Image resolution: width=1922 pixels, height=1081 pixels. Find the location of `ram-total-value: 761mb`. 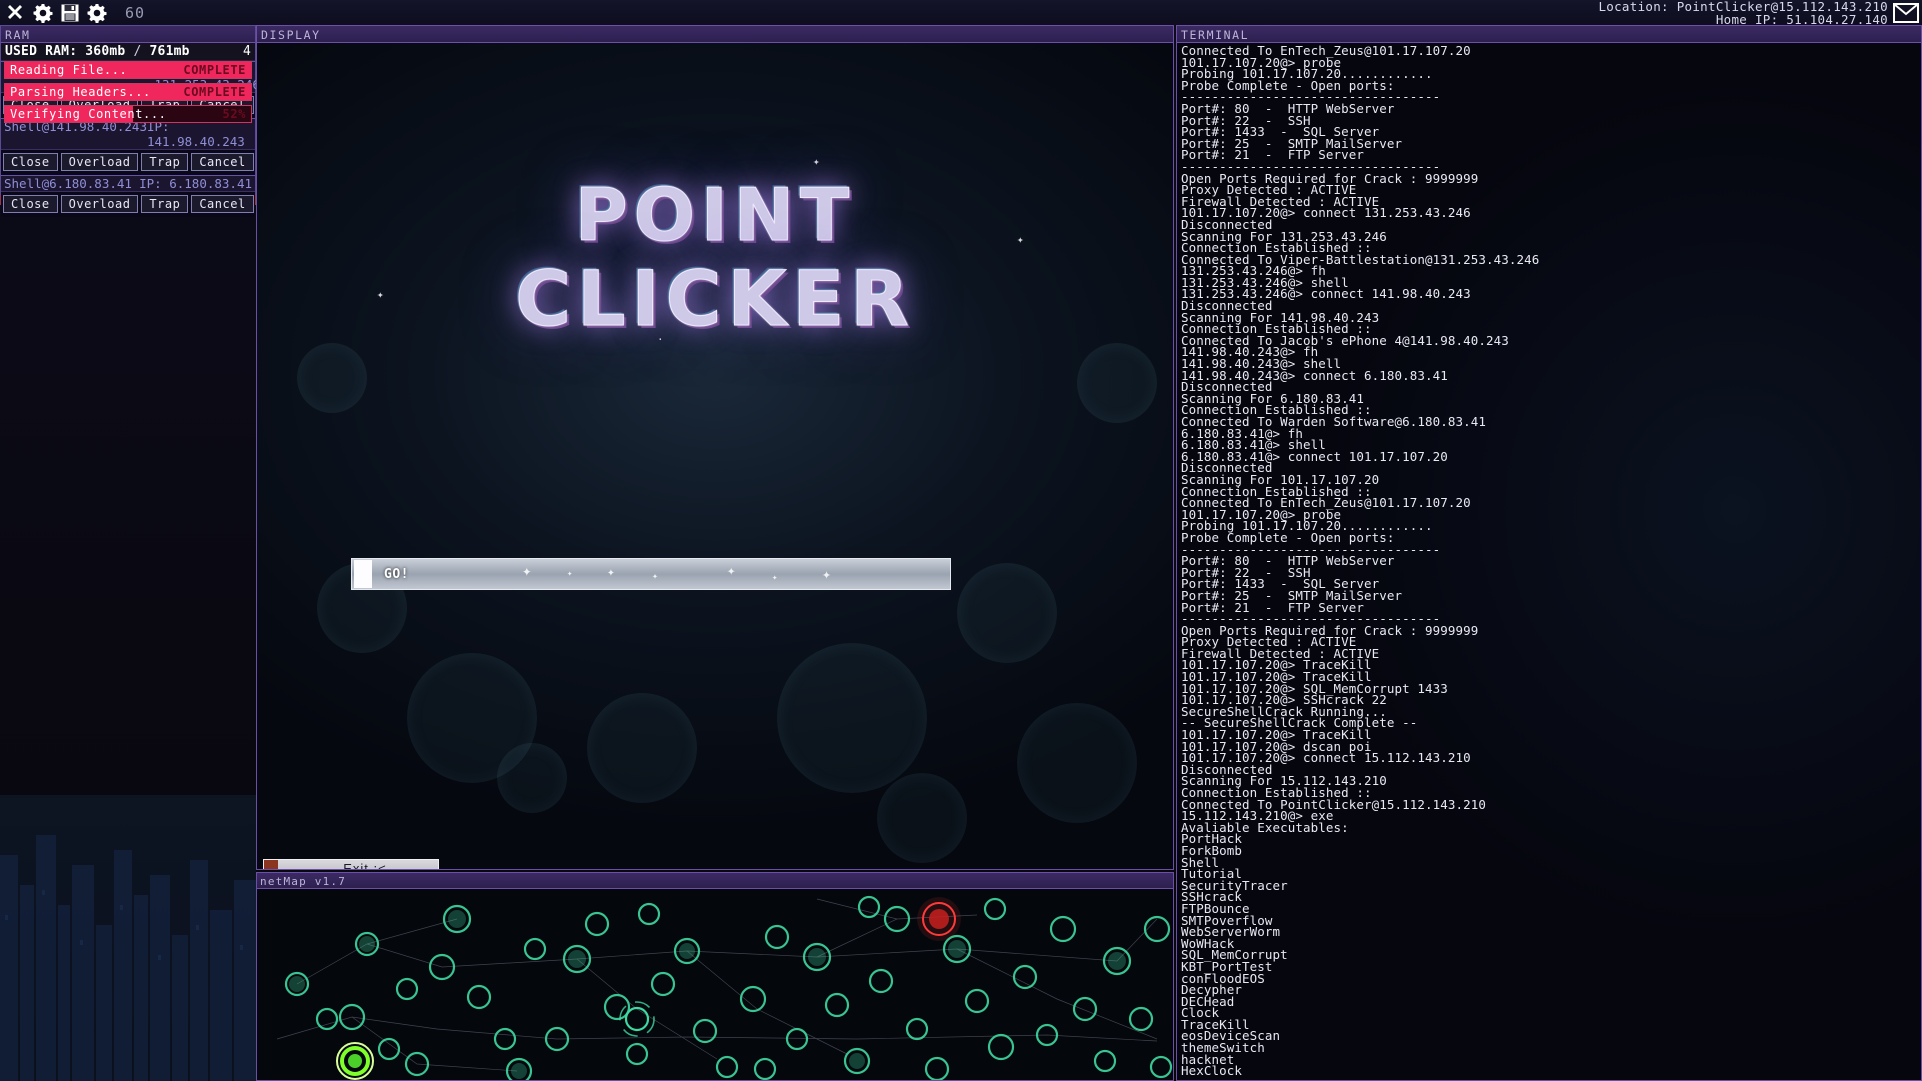

ram-total-value: 761mb is located at coordinates (169, 51).